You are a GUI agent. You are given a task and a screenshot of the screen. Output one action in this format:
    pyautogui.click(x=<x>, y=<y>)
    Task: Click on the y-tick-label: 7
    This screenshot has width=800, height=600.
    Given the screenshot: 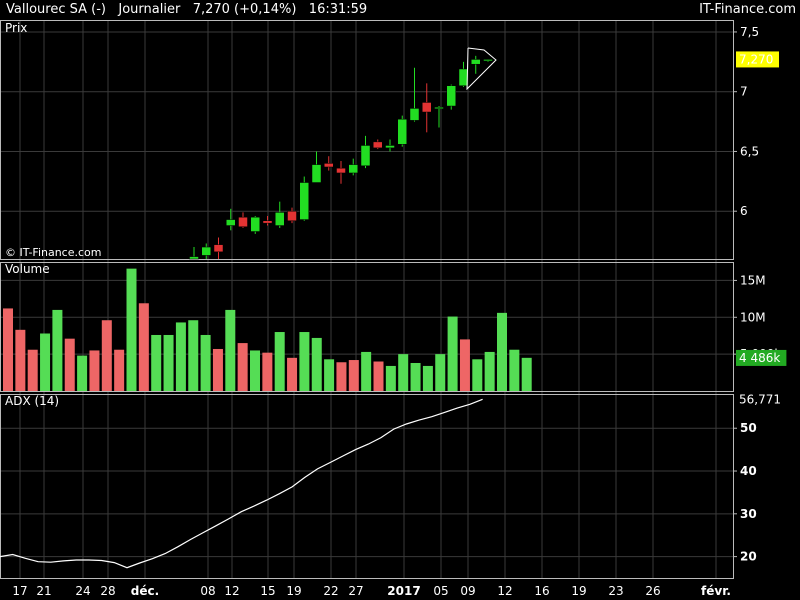 What is the action you would take?
    pyautogui.click(x=744, y=92)
    